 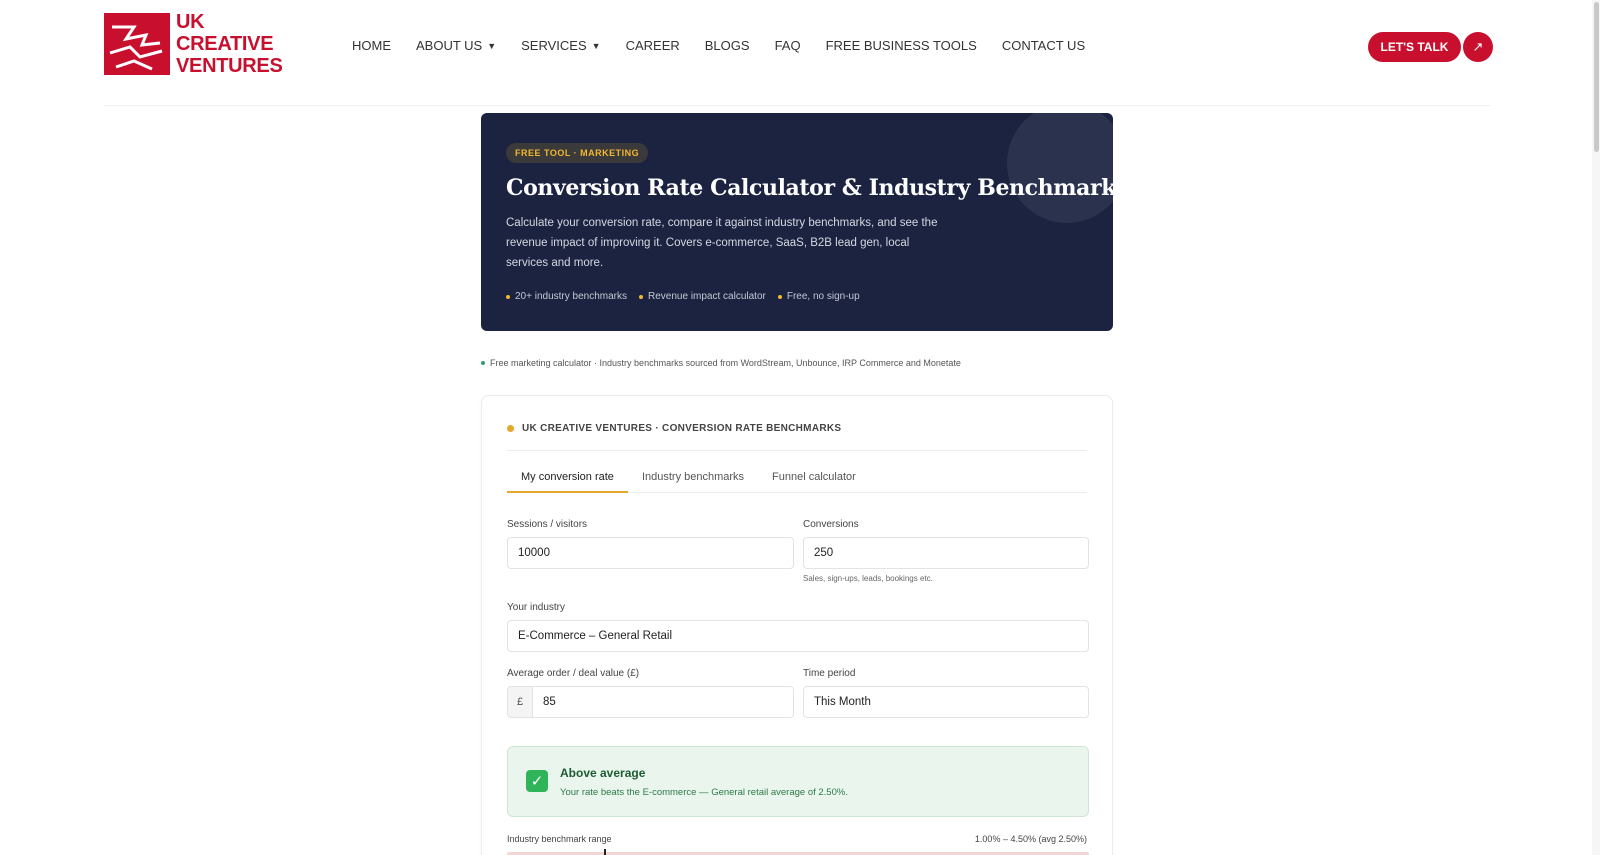 I want to click on header-dot-icon, so click(x=510, y=428).